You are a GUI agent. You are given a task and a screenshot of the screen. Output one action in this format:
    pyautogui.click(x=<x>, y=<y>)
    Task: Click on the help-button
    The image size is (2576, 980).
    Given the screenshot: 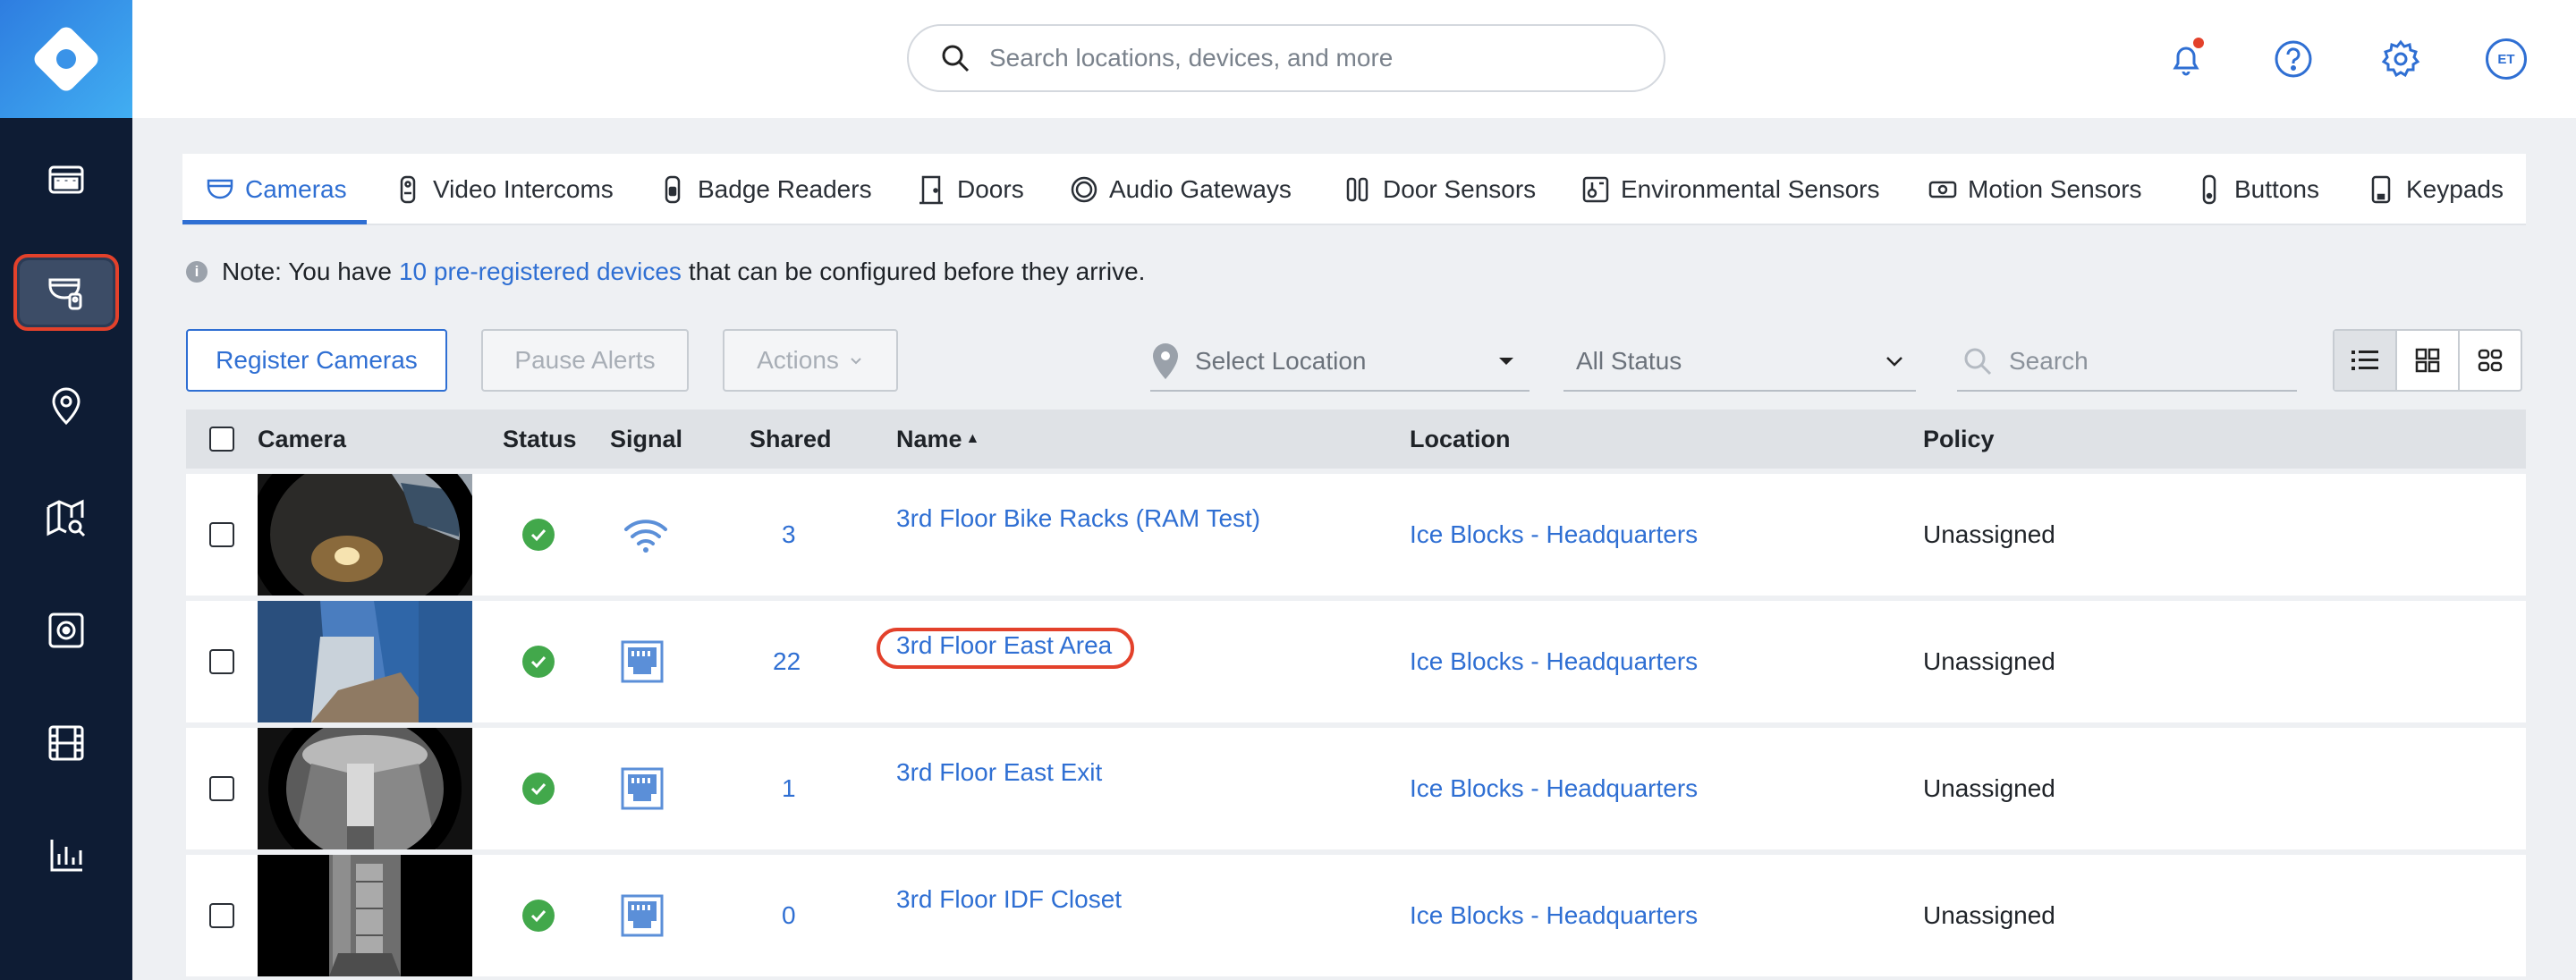 What is the action you would take?
    pyautogui.click(x=2293, y=59)
    